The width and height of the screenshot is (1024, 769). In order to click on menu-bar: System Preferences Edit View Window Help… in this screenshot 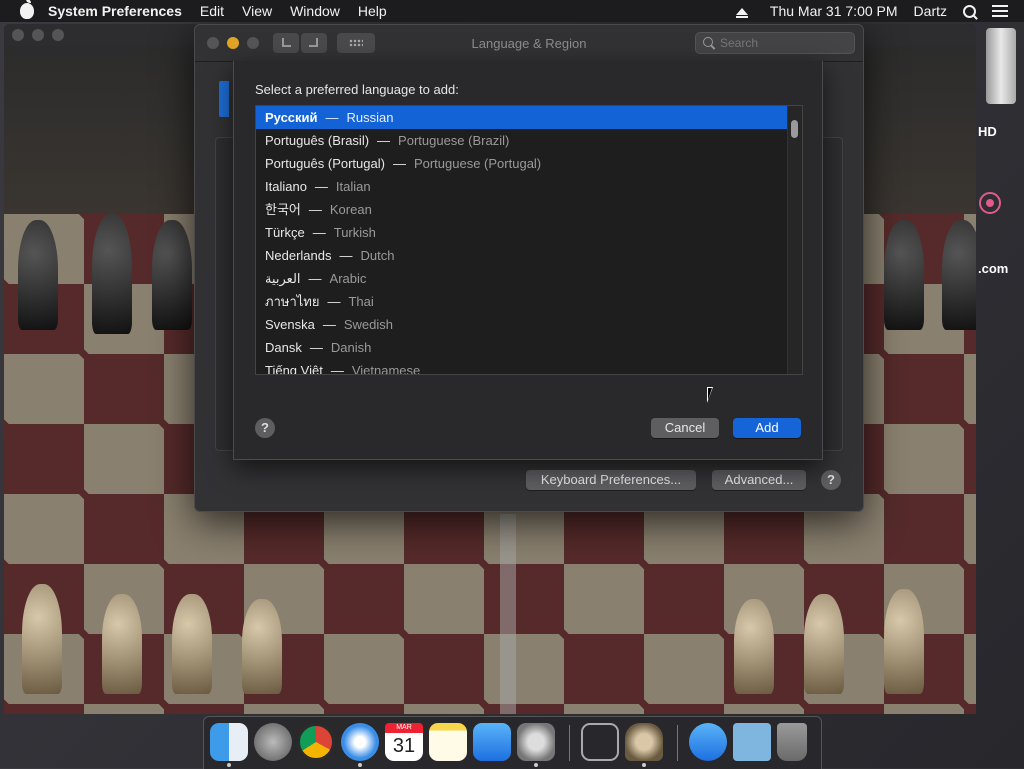, I will do `click(512, 11)`.